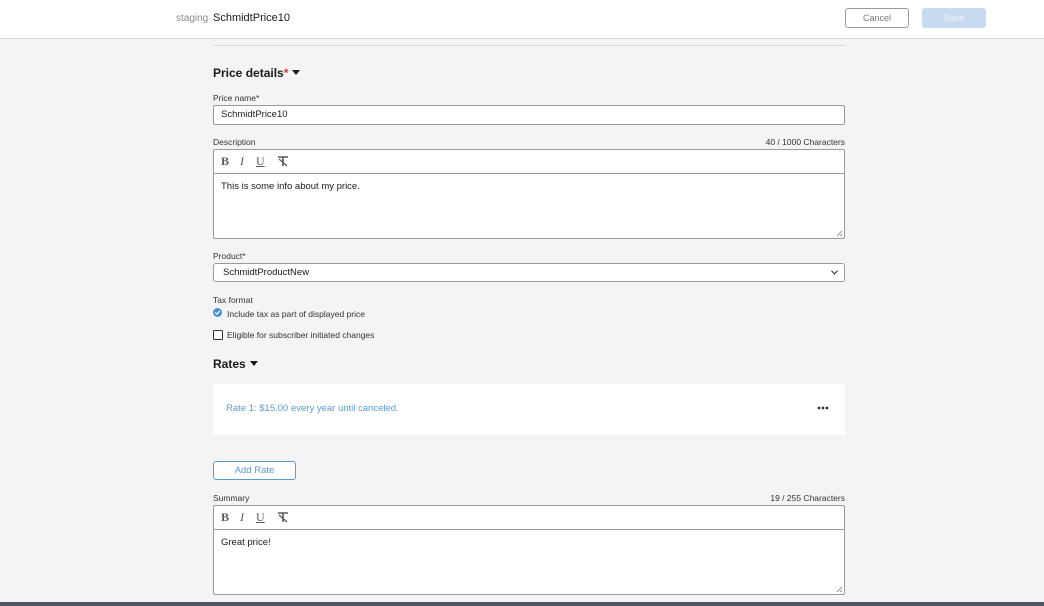 This screenshot has width=1044, height=606. Describe the element at coordinates (522, 19) in the screenshot. I see `top-bar: staging SchmidtPrice10 Cancel Save` at that location.